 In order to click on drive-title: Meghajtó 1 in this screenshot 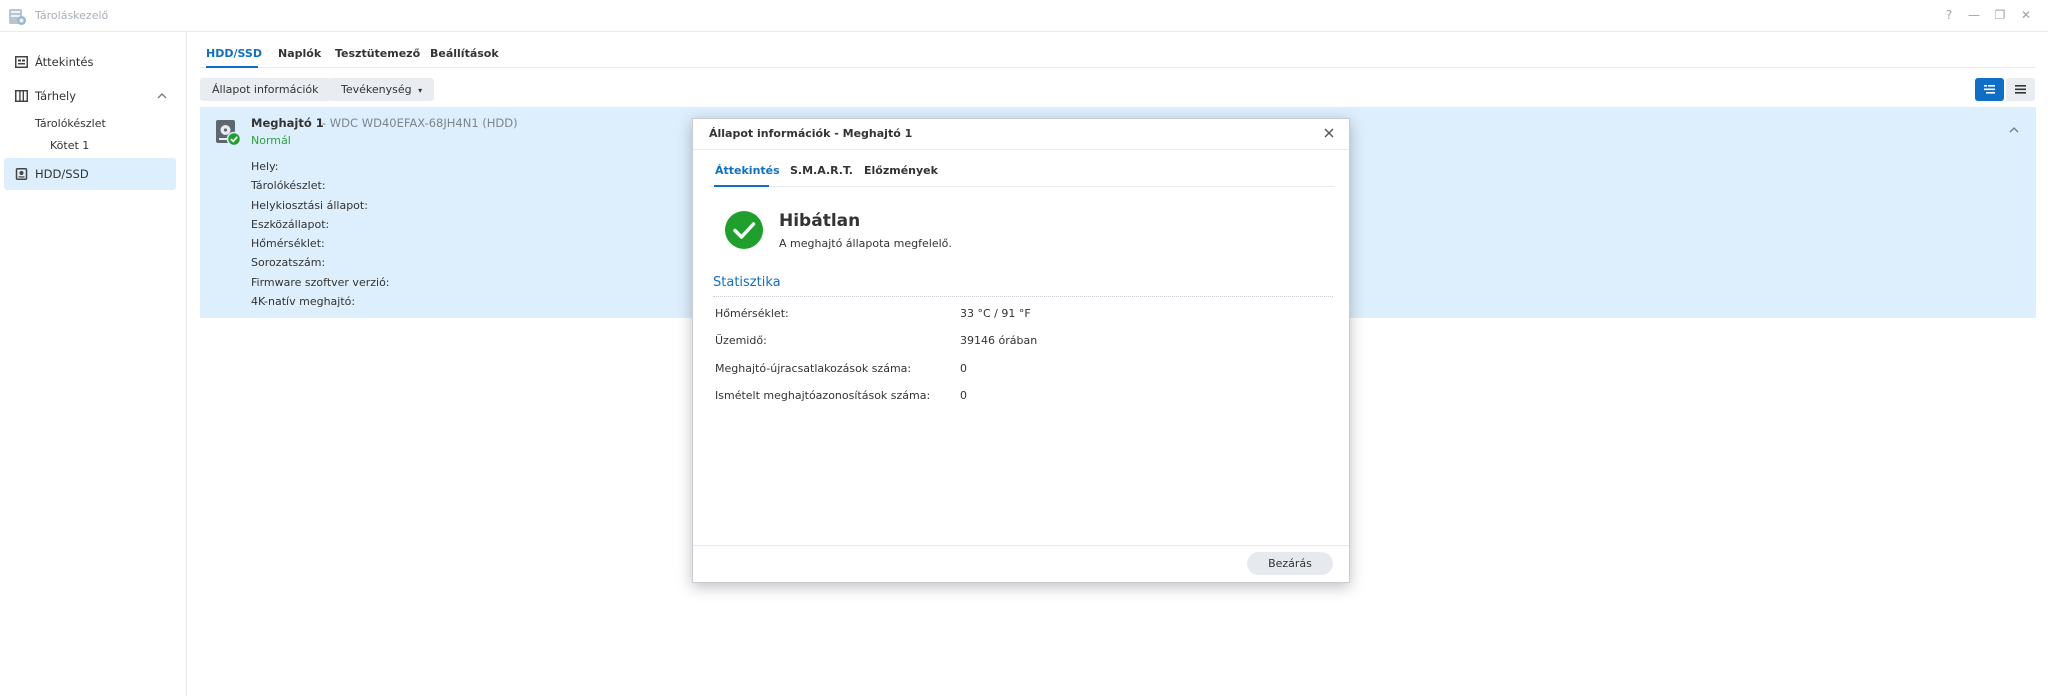, I will do `click(287, 123)`.